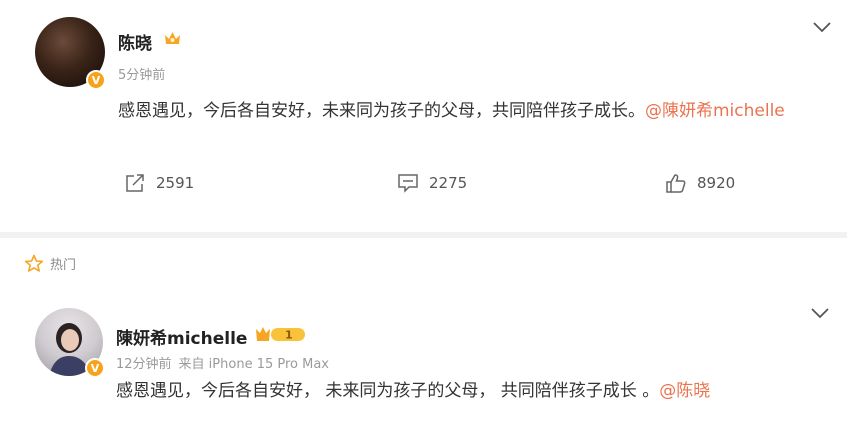 The image size is (847, 429). I want to click on repost-count: 2591, so click(175, 183).